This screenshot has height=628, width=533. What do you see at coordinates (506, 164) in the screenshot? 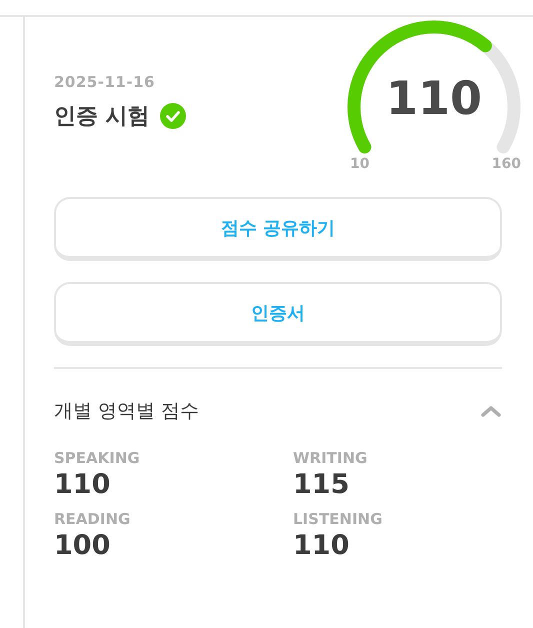
I see `gauge-max-label: 160` at bounding box center [506, 164].